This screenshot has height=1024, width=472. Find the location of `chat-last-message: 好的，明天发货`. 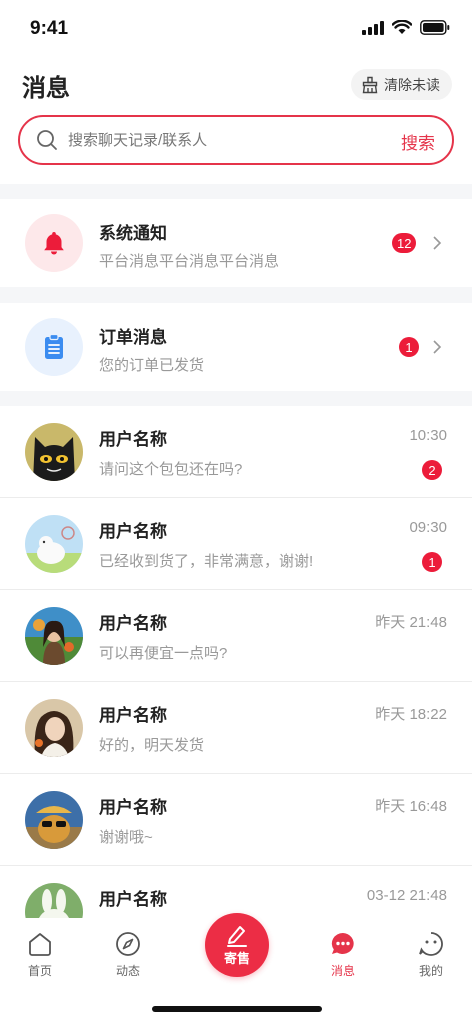

chat-last-message: 好的，明天发货 is located at coordinates (152, 745).